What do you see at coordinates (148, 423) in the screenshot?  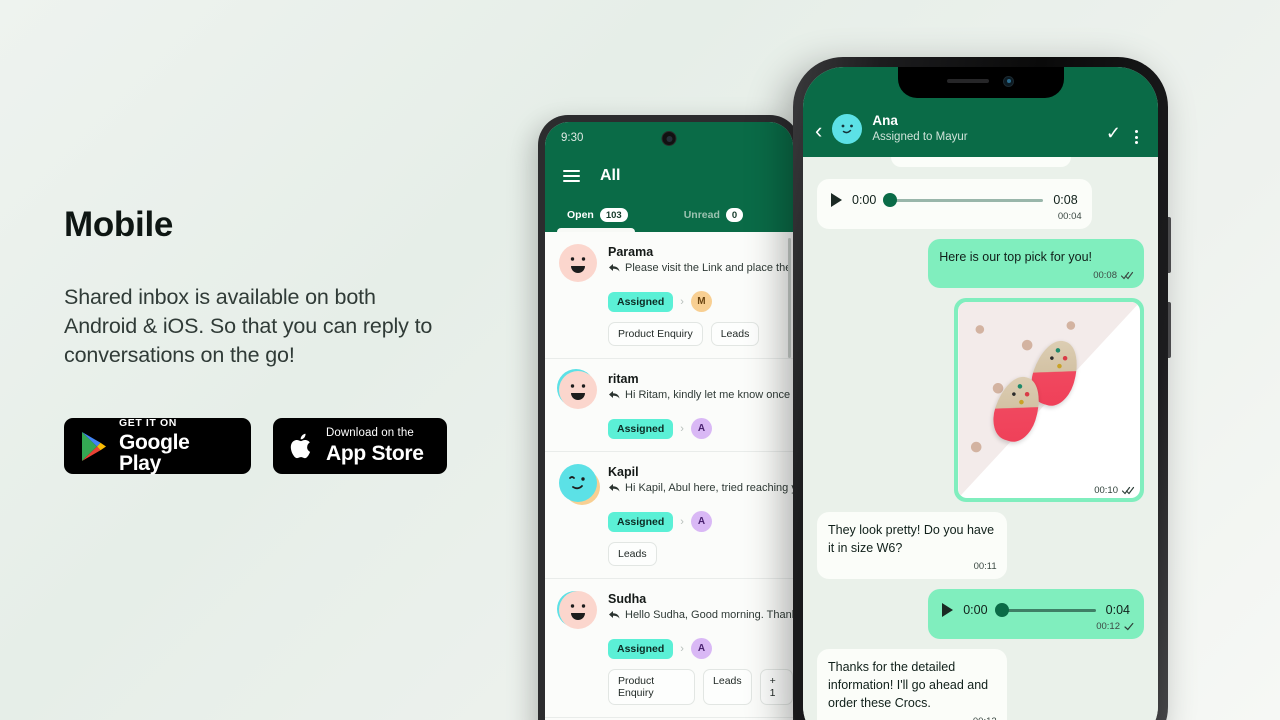 I see `google-play-badge-top: GET IT ON` at bounding box center [148, 423].